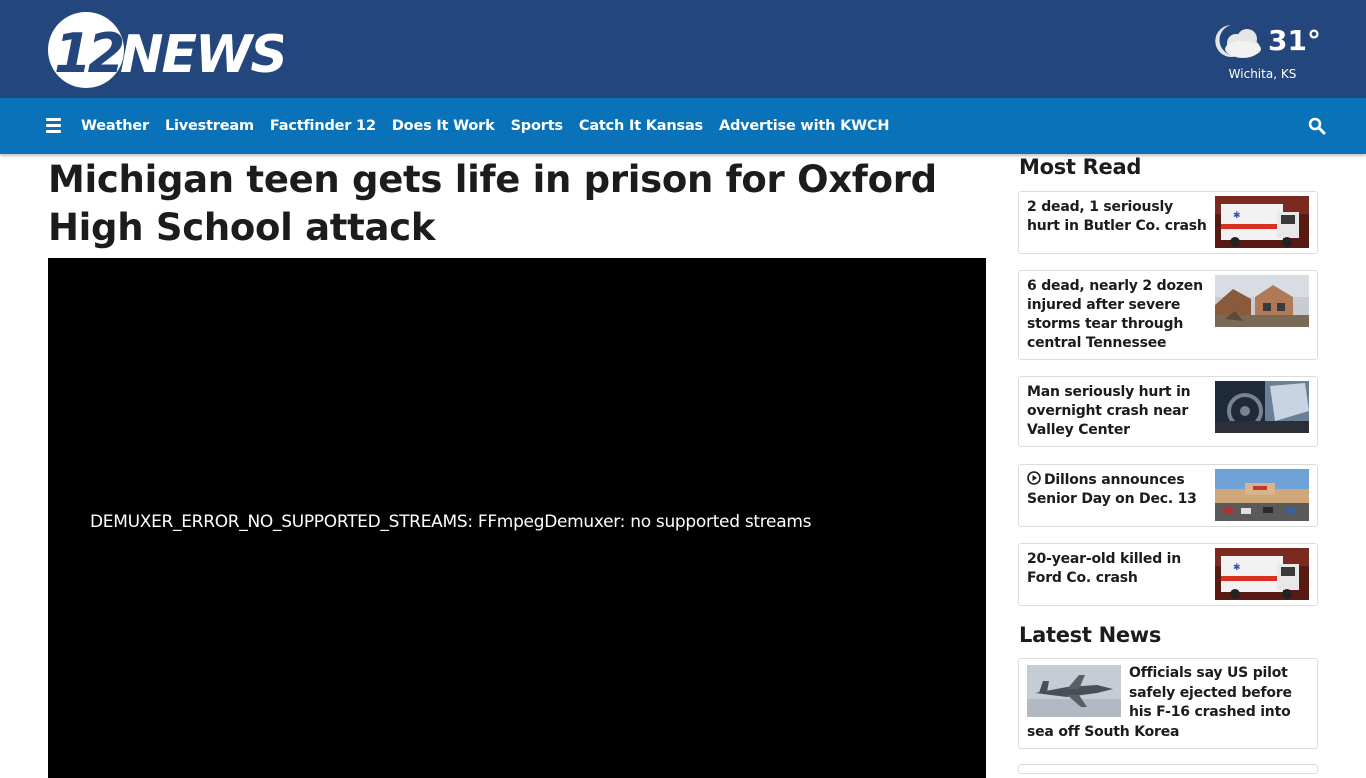  What do you see at coordinates (53, 125) in the screenshot?
I see `hamburger-icon` at bounding box center [53, 125].